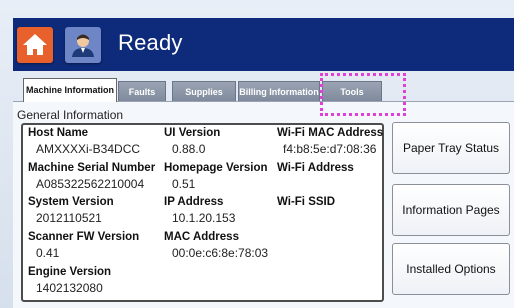 The width and height of the screenshot is (514, 308). Describe the element at coordinates (88, 149) in the screenshot. I see `host-name-value: AMXXXXi-B34DCC` at that location.